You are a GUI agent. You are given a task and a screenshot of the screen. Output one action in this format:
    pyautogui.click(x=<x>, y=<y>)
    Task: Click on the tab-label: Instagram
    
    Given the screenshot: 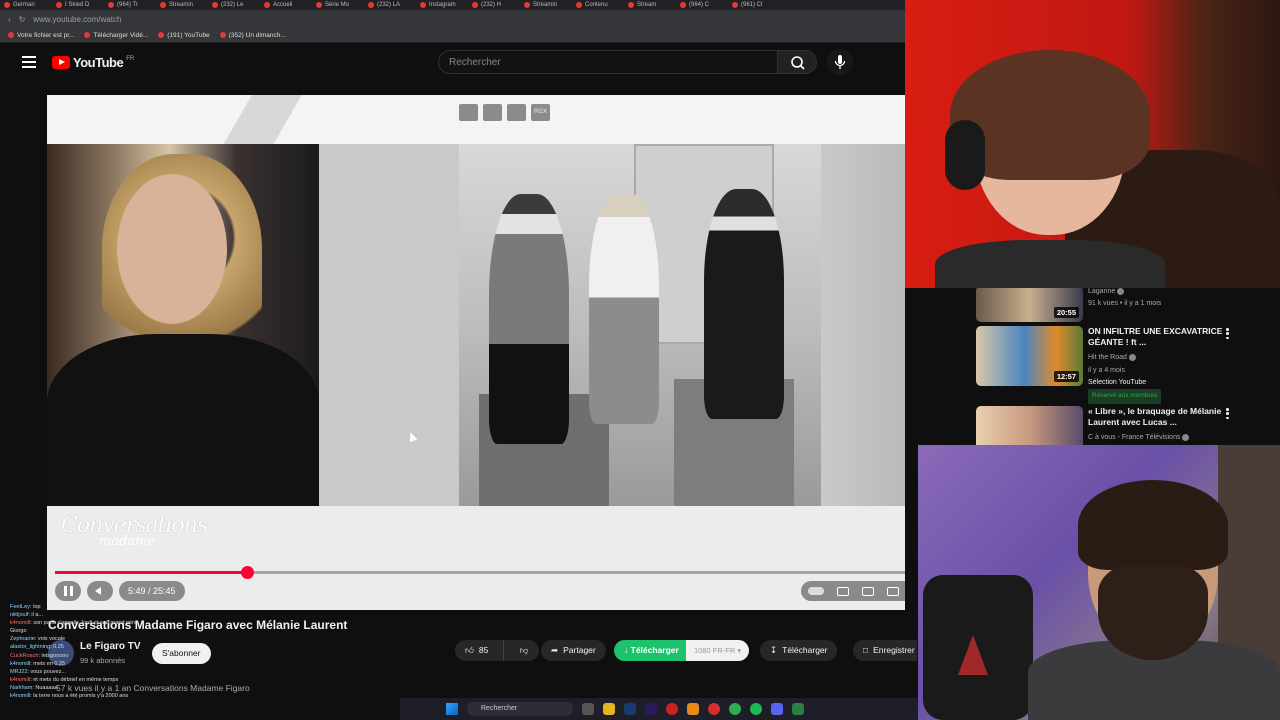 What is the action you would take?
    pyautogui.click(x=442, y=5)
    